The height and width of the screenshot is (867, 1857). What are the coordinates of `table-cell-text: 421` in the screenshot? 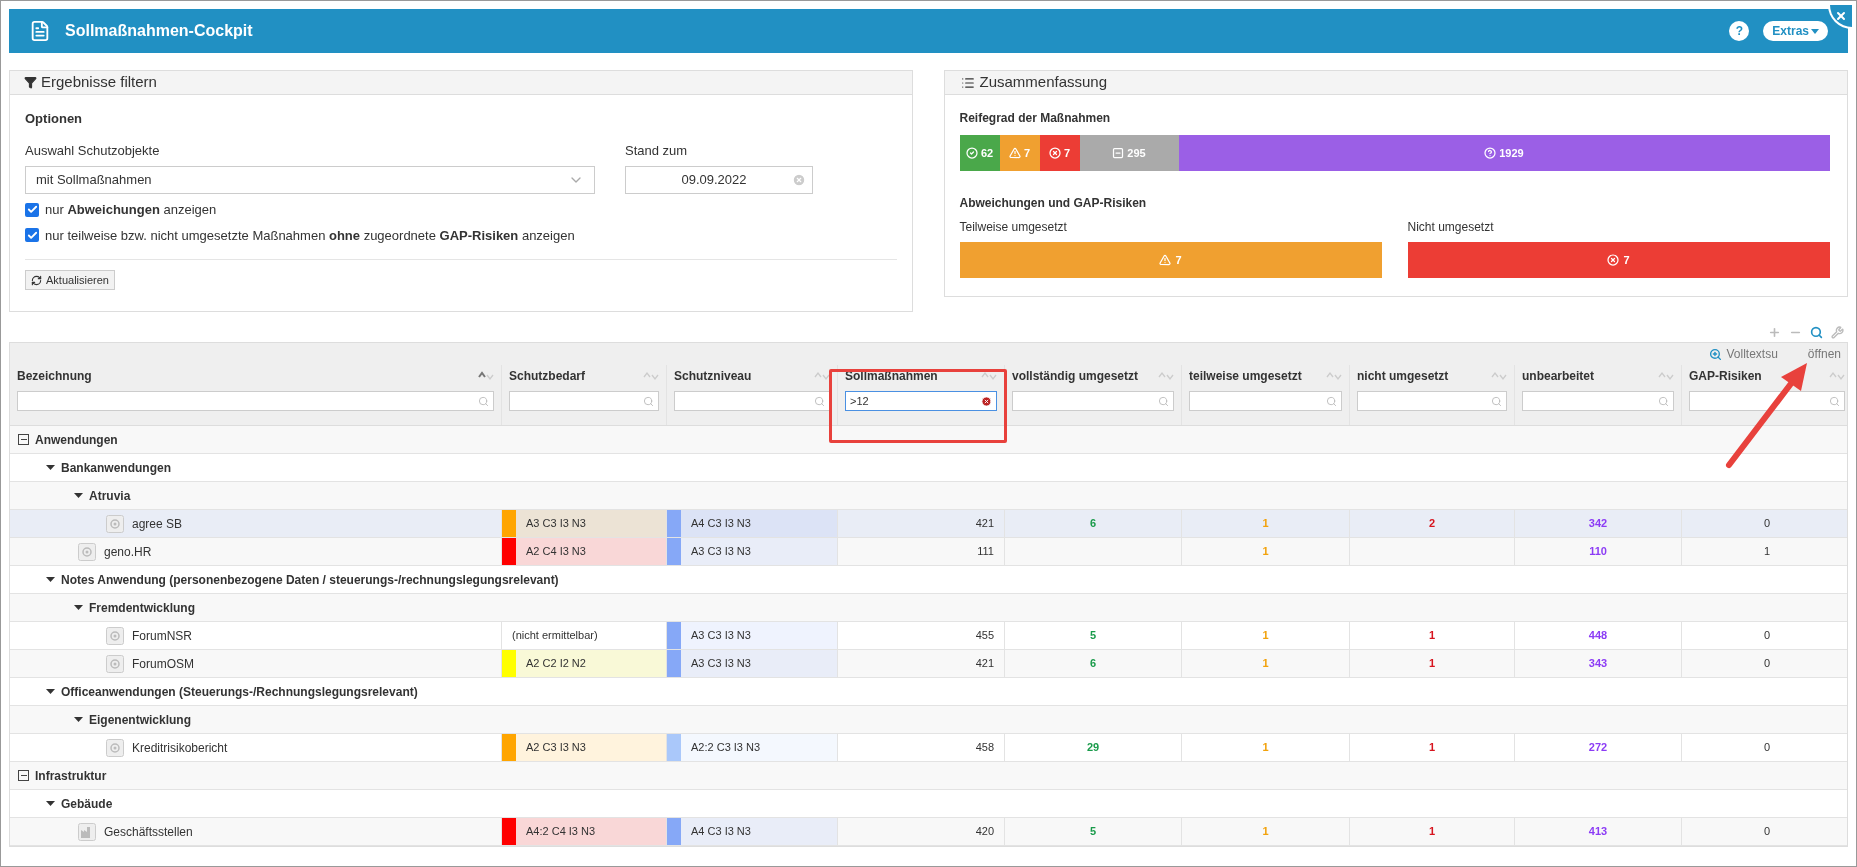 It's located at (984, 664).